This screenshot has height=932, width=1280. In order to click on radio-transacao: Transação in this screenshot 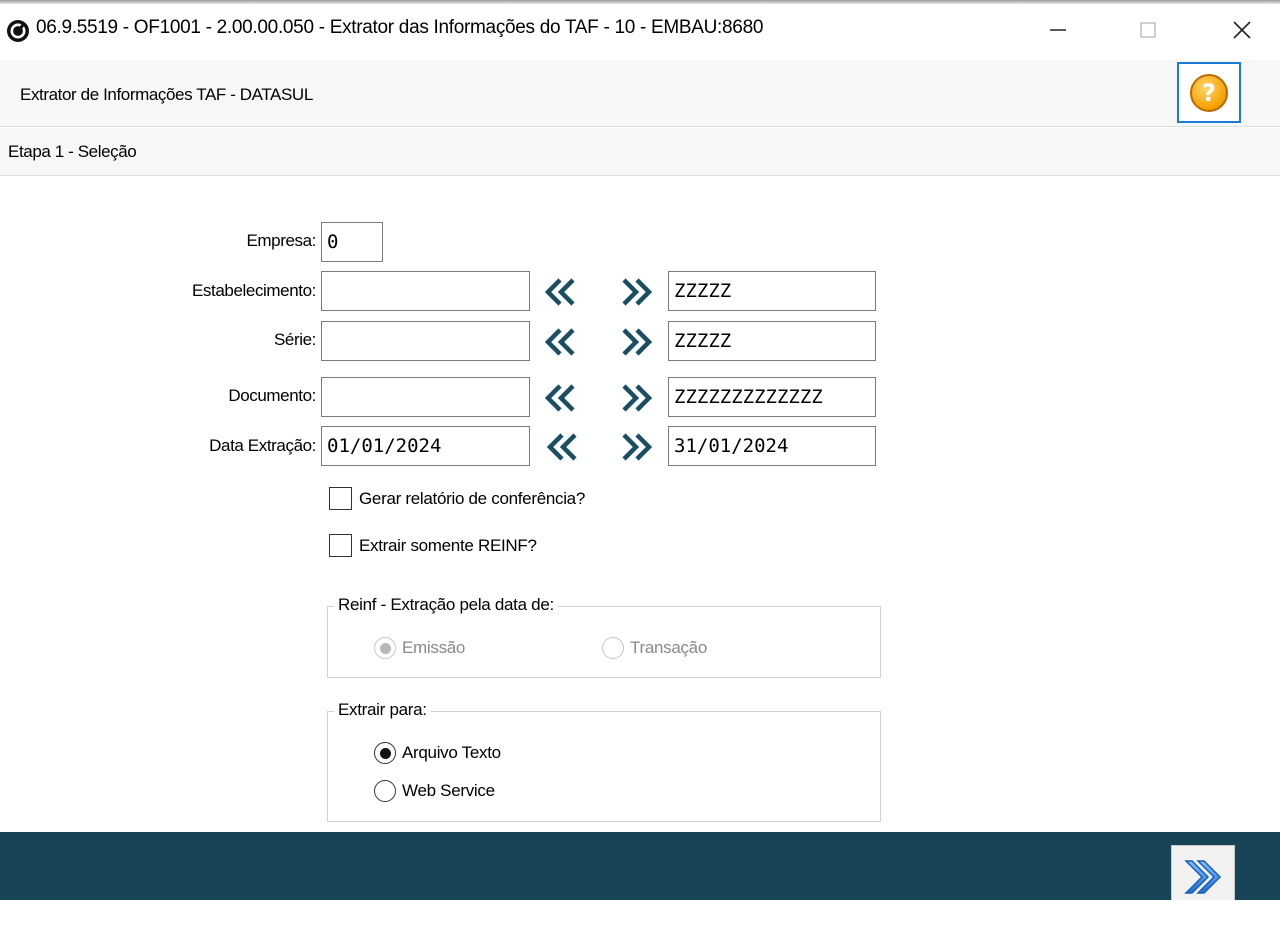, I will do `click(654, 648)`.